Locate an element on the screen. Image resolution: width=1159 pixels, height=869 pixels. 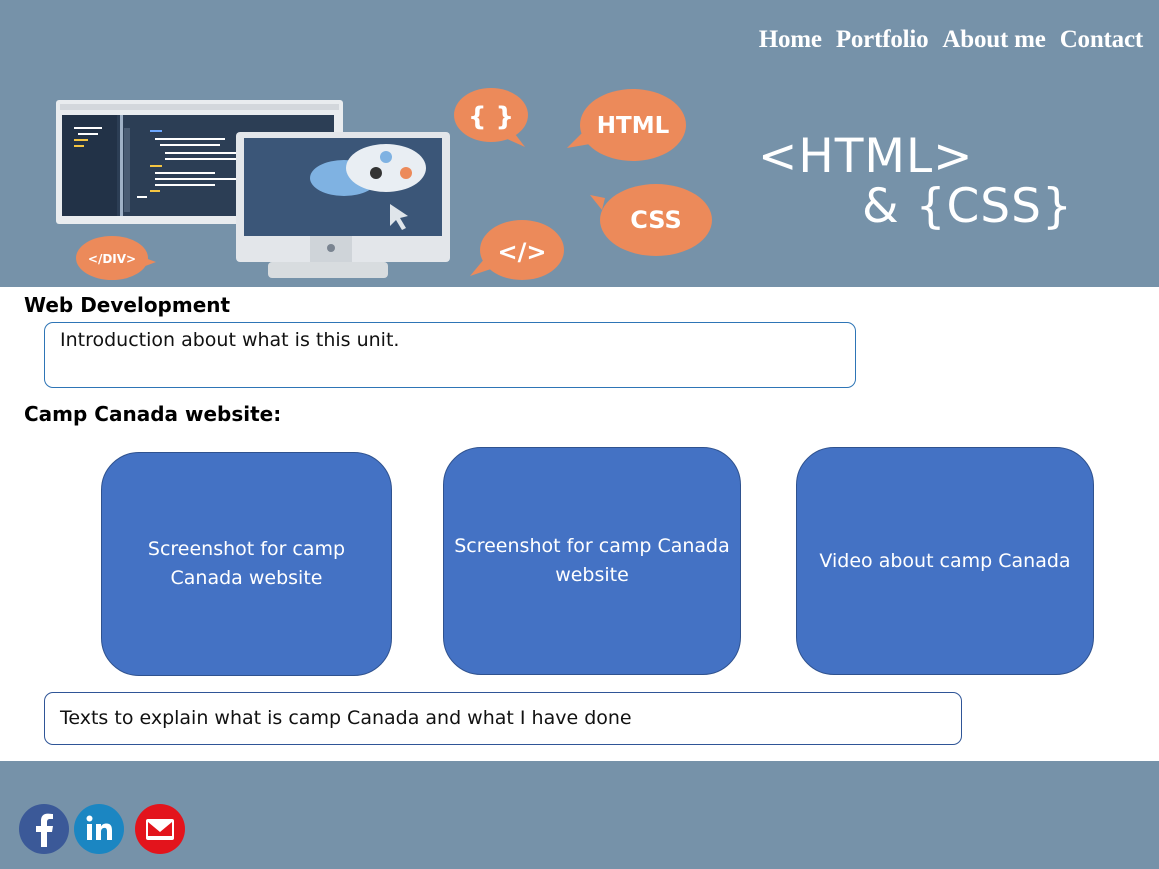
banner-title-html: <HTML> is located at coordinates (866, 156).